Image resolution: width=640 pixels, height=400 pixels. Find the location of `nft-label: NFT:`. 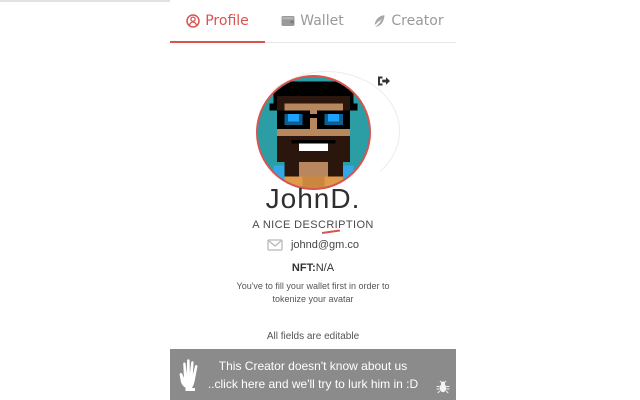

nft-label: NFT: is located at coordinates (303, 268).